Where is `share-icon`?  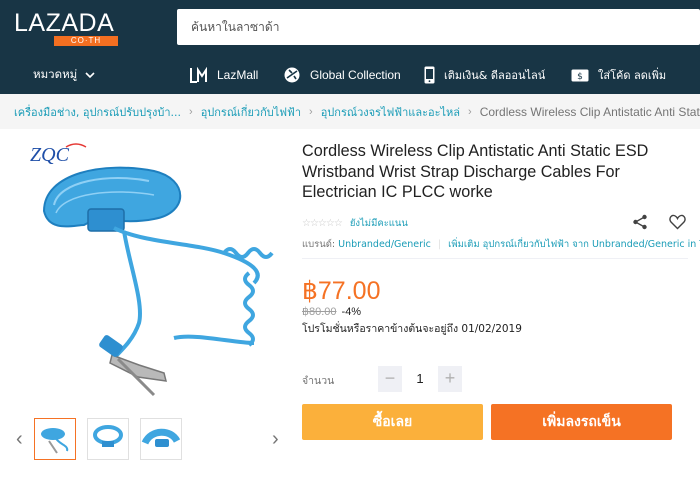
share-icon is located at coordinates (640, 224).